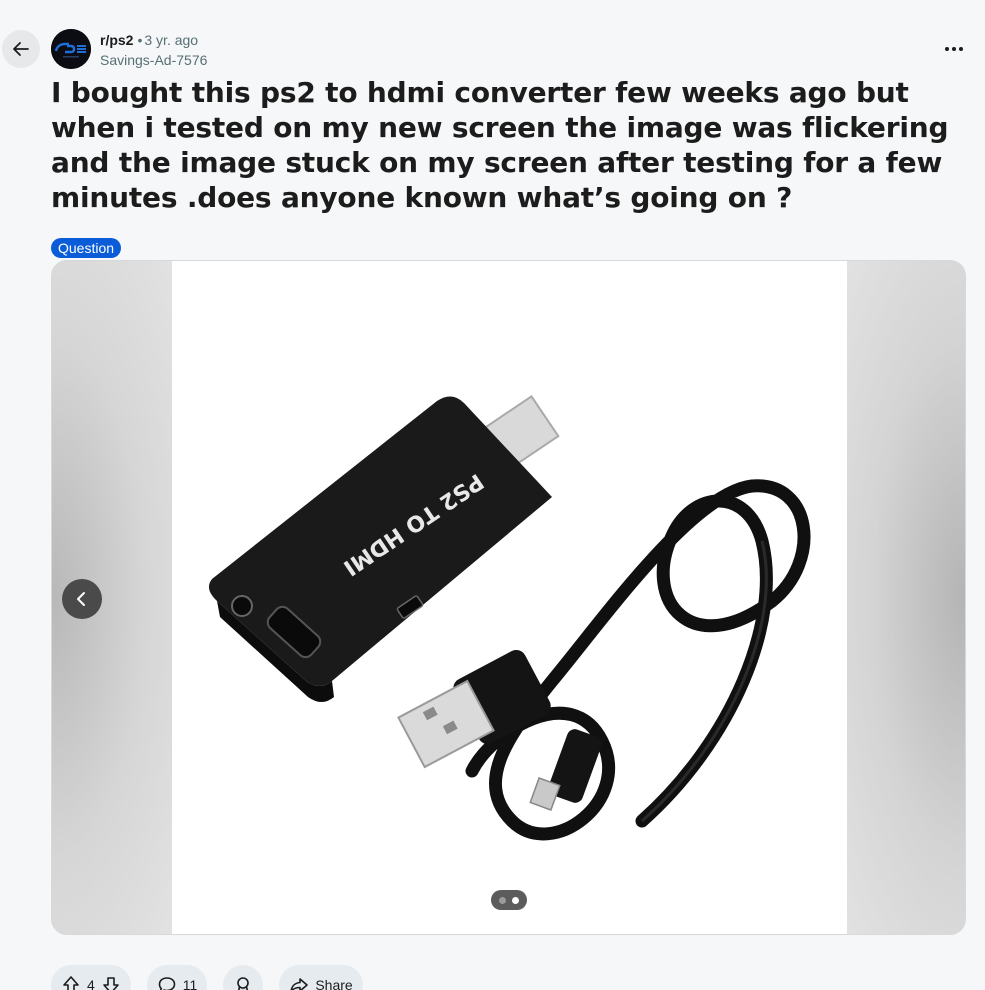  What do you see at coordinates (474, 709) in the screenshot?
I see `usb-a-plug` at bounding box center [474, 709].